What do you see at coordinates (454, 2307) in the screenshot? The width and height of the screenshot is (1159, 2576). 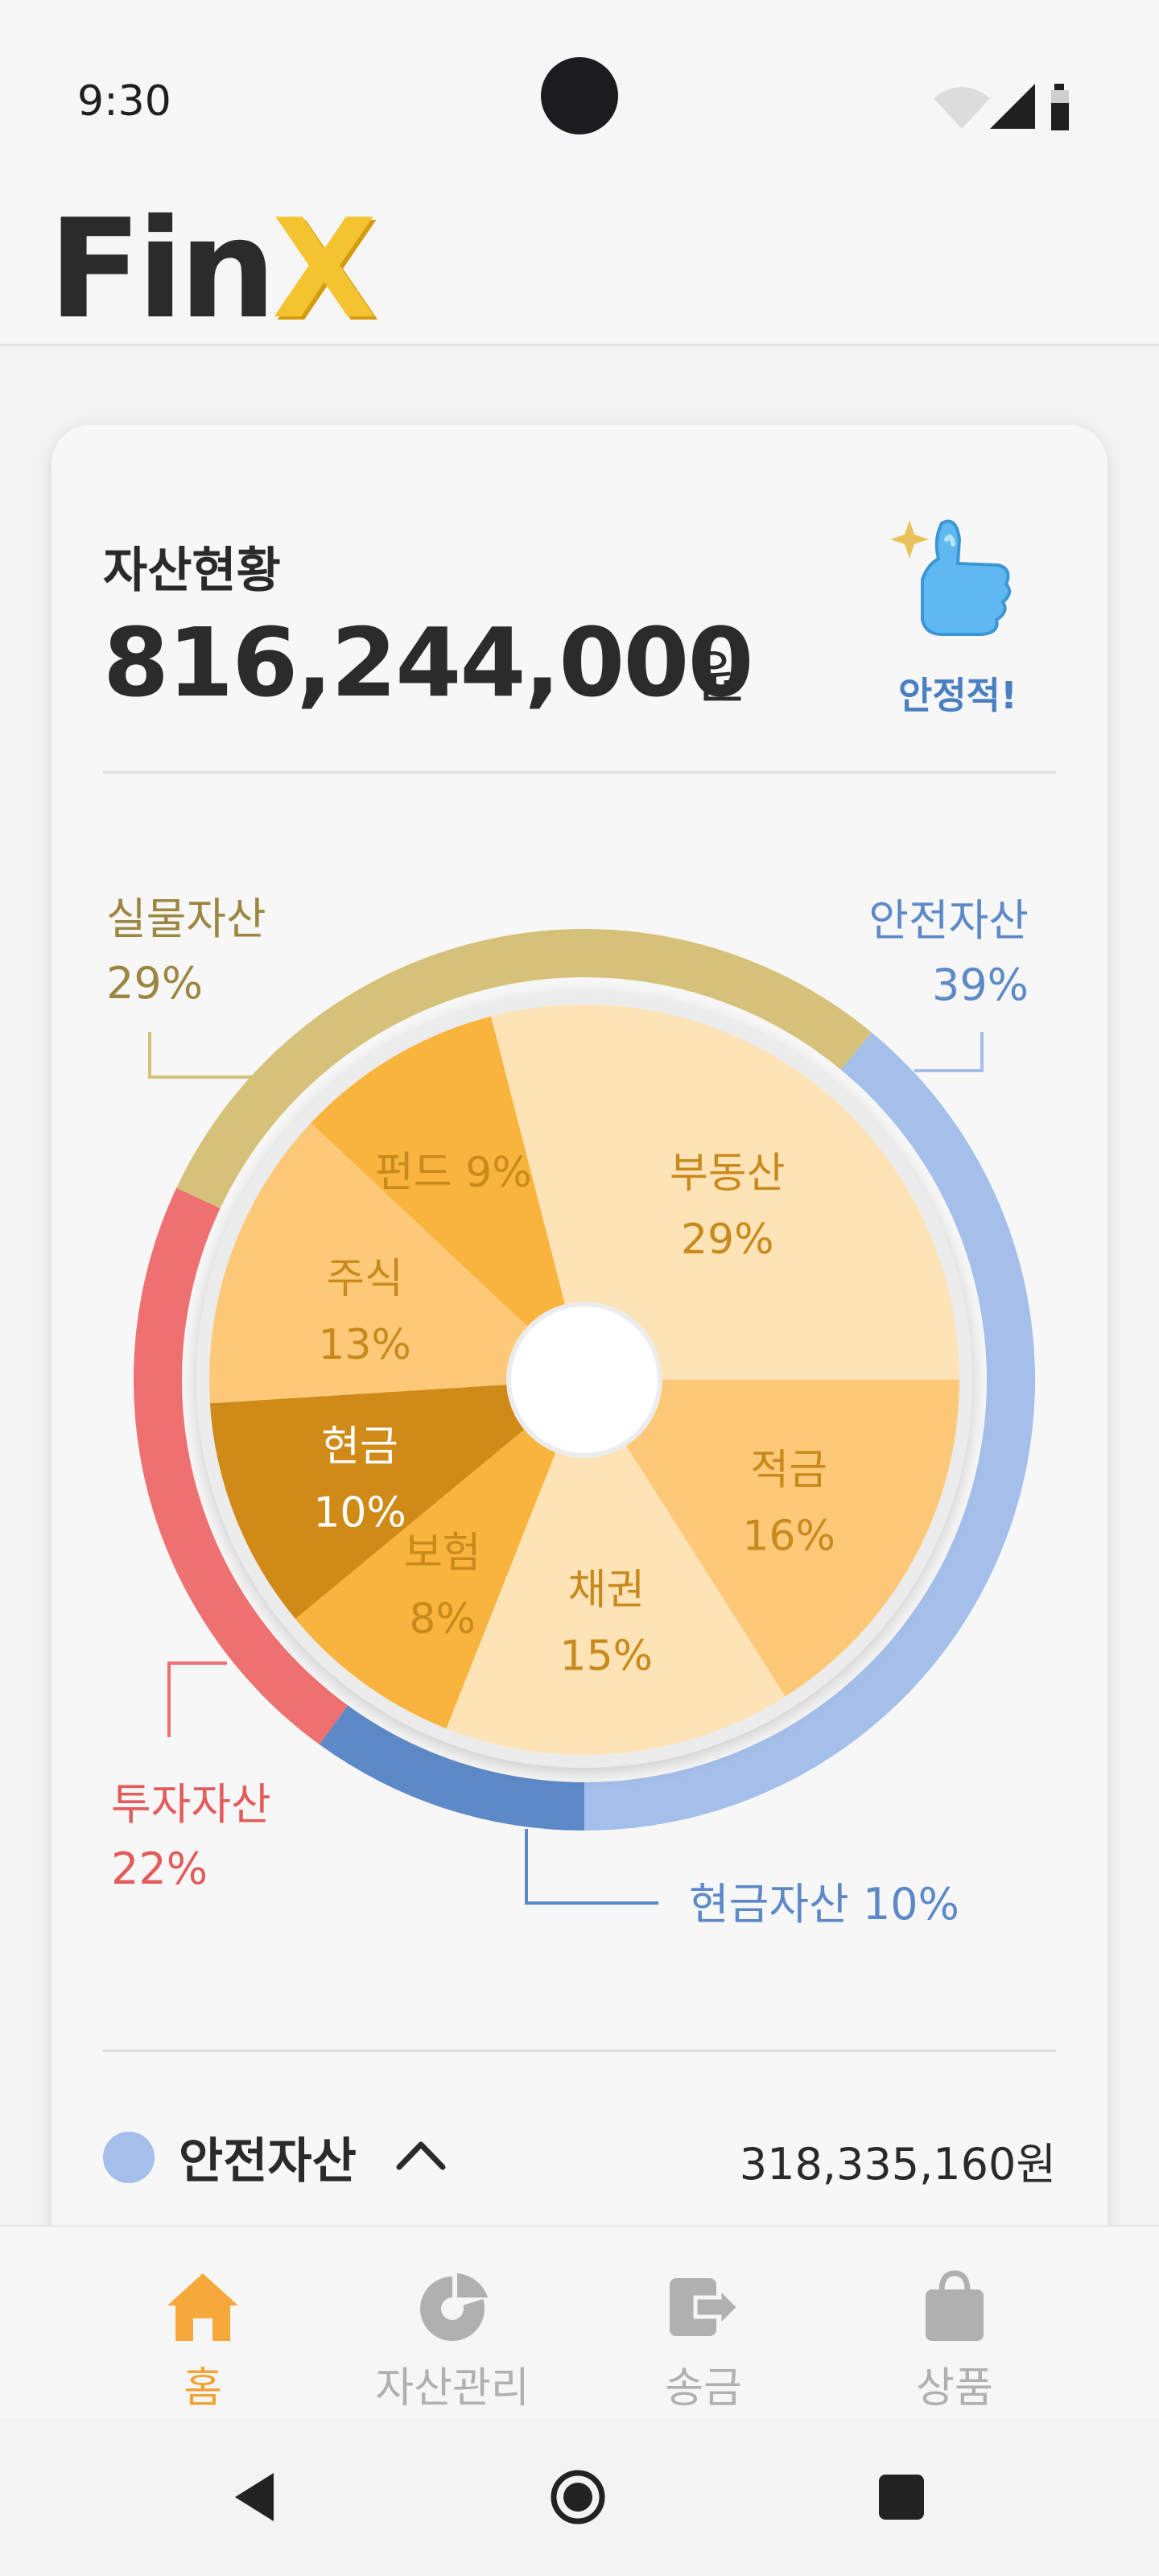 I see `pie-chart-icon` at bounding box center [454, 2307].